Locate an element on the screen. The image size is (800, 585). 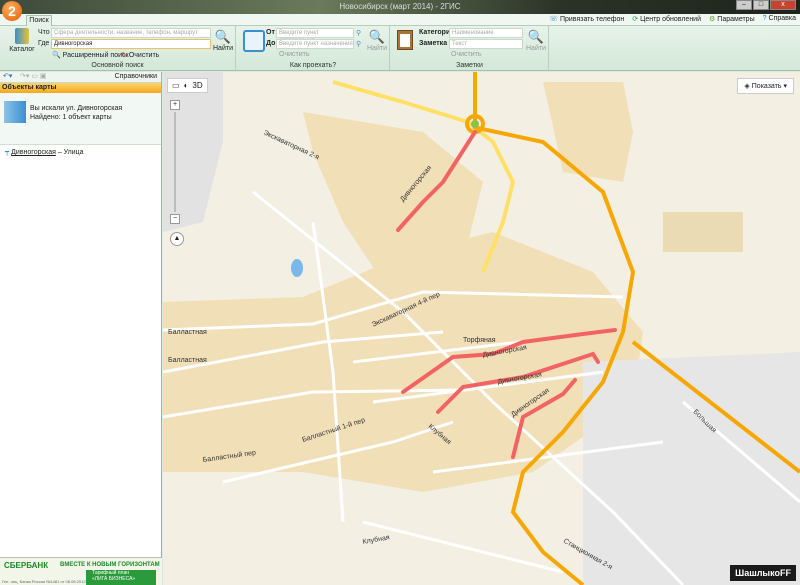
route-find-button: 🔍 Найти is located at coordinates (377, 40).